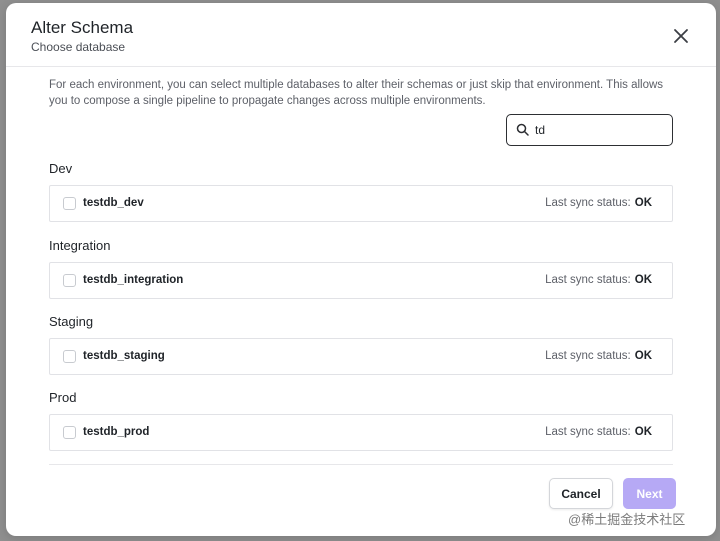 This screenshot has width=720, height=541. I want to click on close-button, so click(681, 36).